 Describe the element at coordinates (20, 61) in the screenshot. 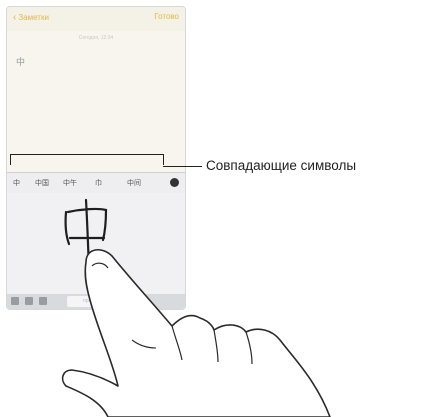

I see `note-text: 中` at that location.